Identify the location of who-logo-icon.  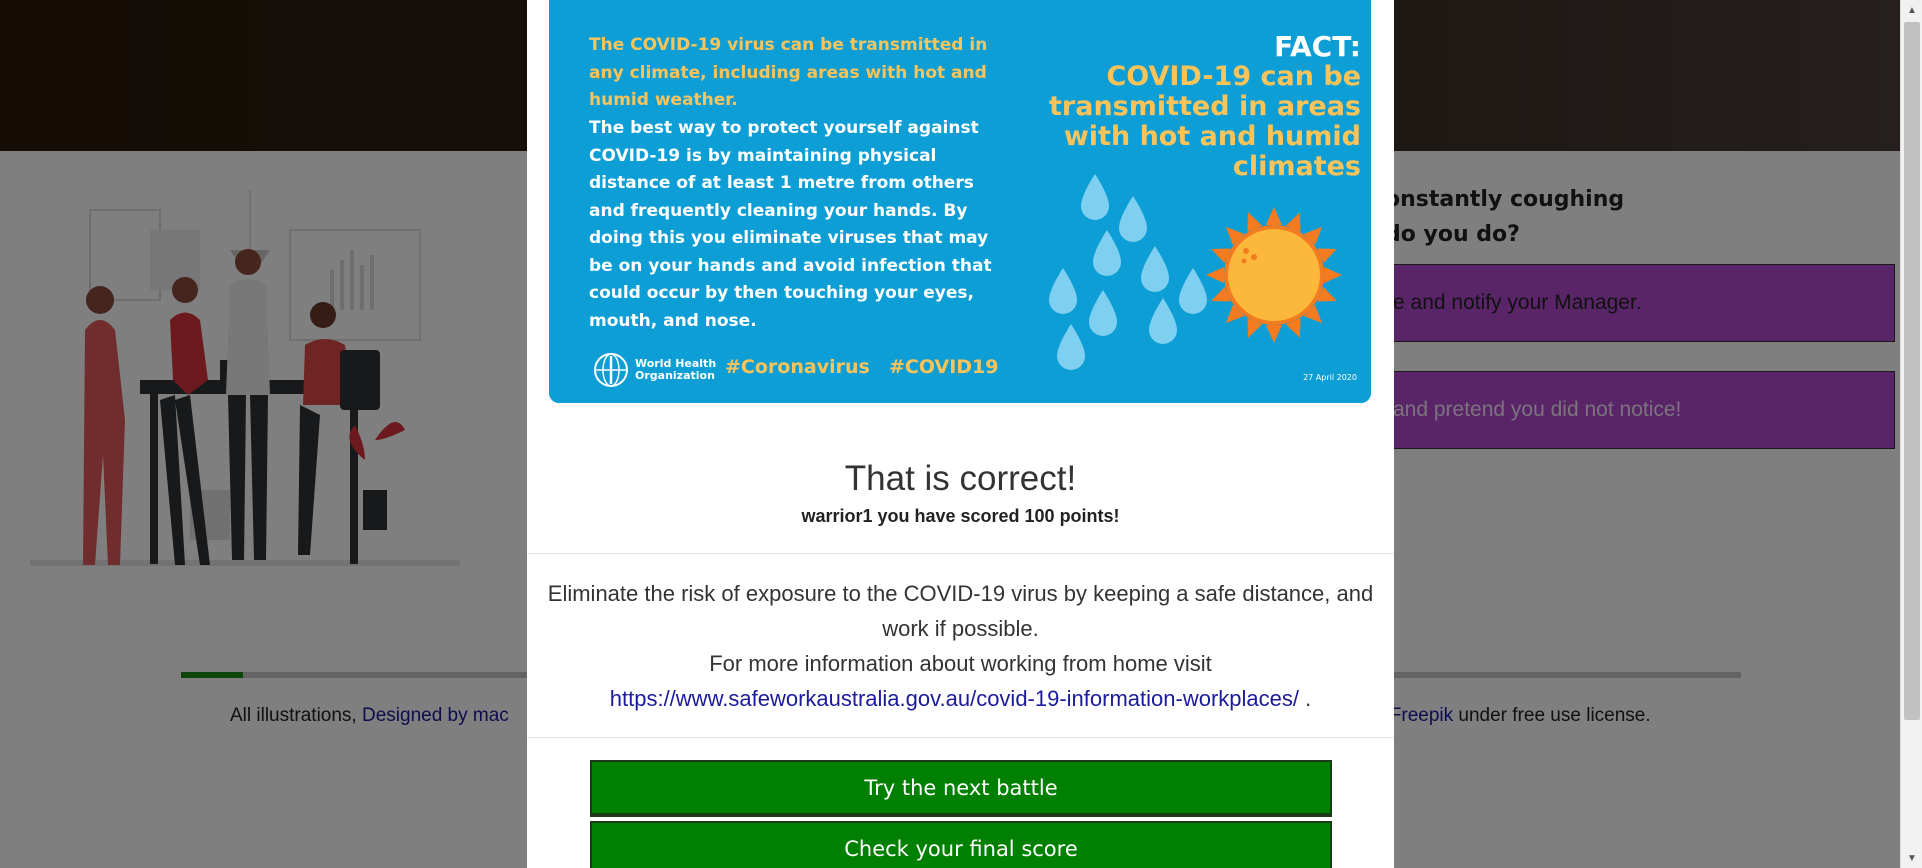
(611, 370).